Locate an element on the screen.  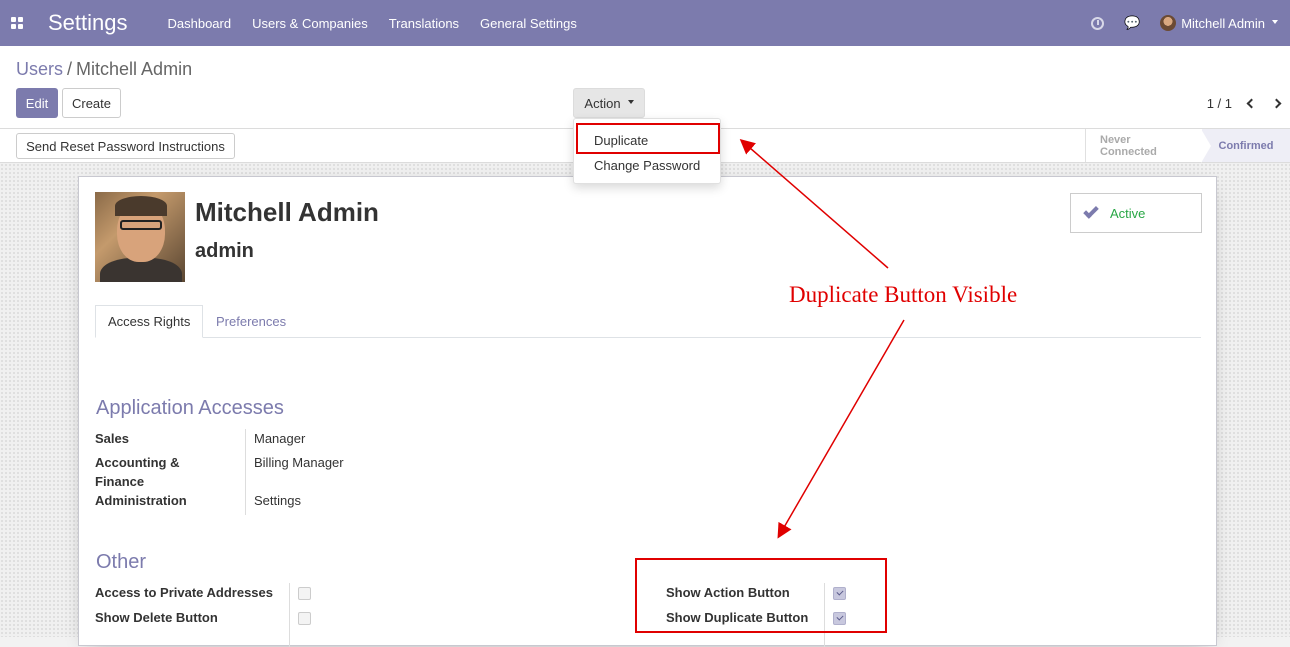
active-label: Active is located at coordinates (1128, 213).